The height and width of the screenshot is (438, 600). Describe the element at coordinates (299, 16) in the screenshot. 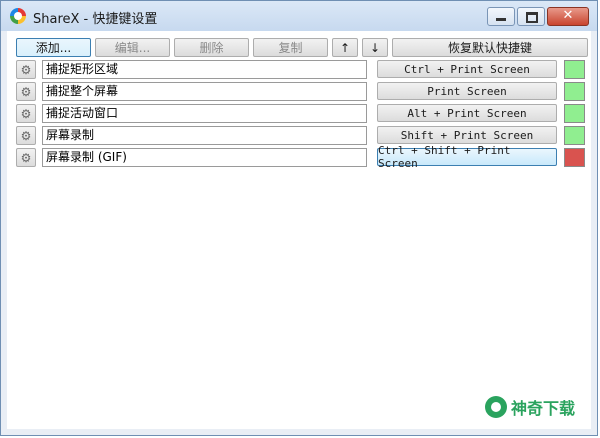

I see `title-bar: ShareX - 快捷键设置 ✕` at that location.